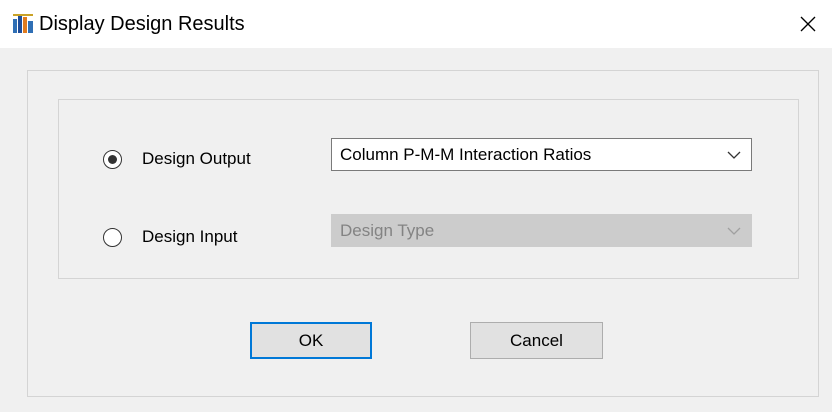 Image resolution: width=832 pixels, height=412 pixels. I want to click on design-input-label: Design Input, so click(190, 236).